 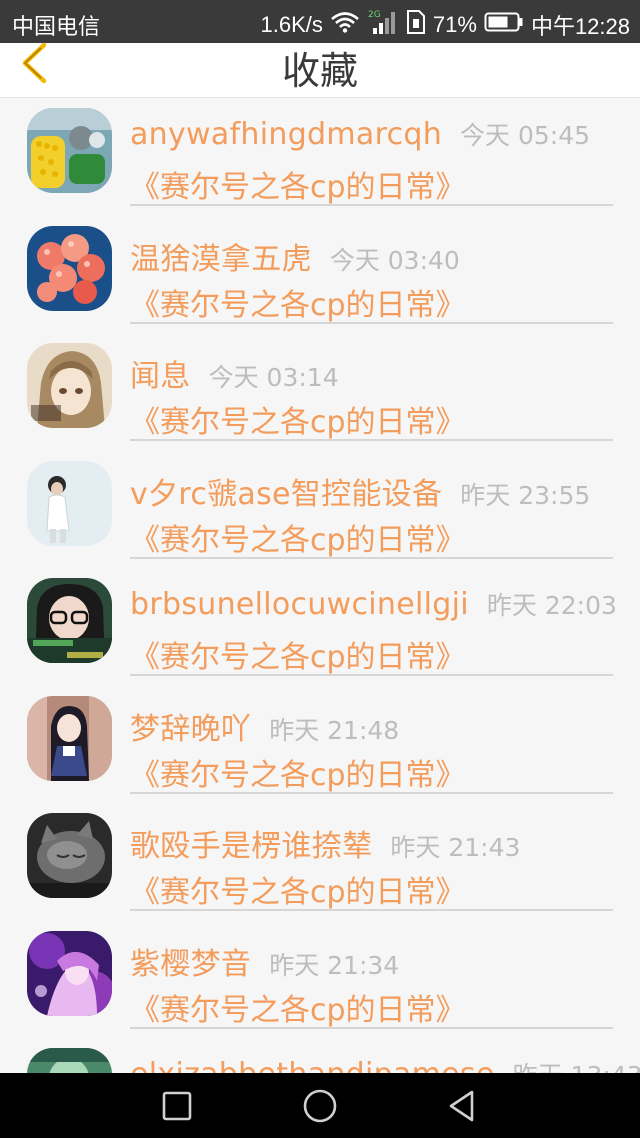 What do you see at coordinates (454, 24) in the screenshot?
I see `battery-percent: 71%` at bounding box center [454, 24].